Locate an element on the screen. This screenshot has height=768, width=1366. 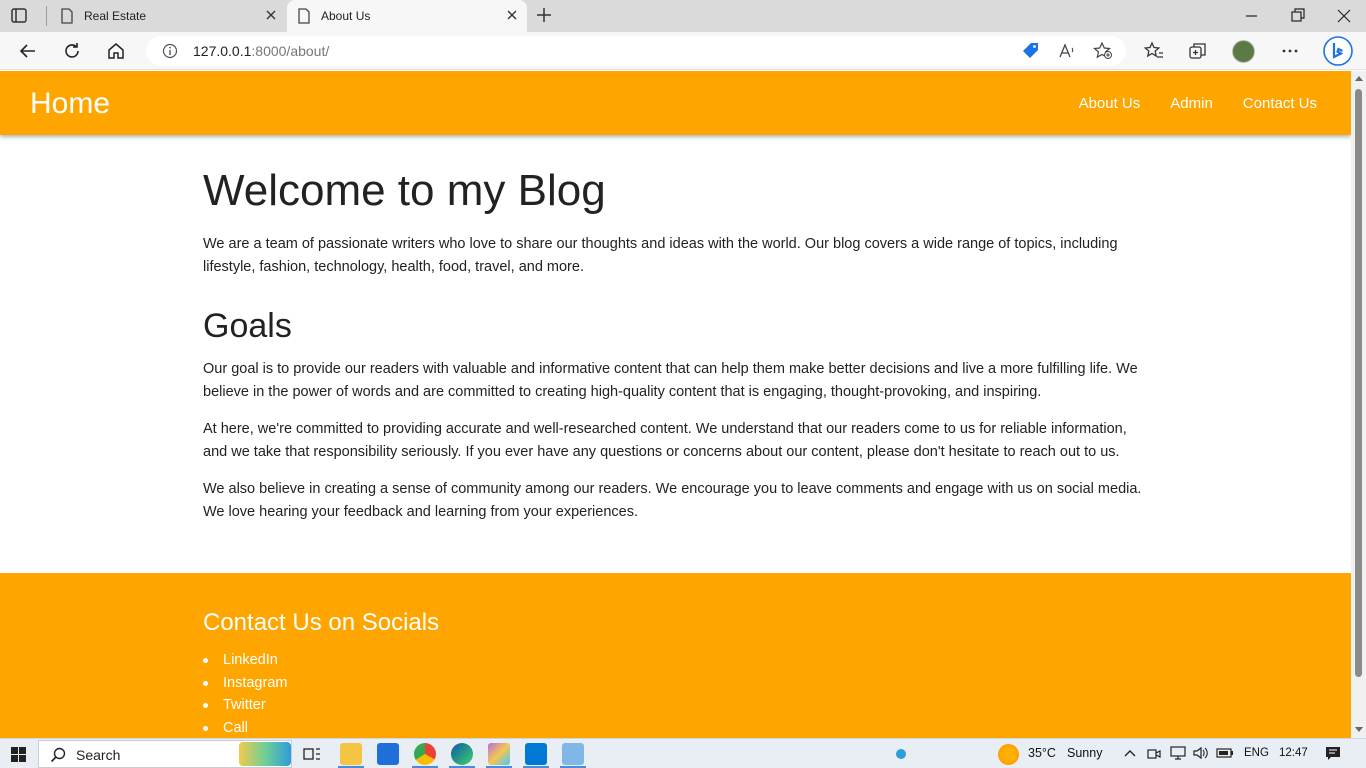
social-link-twitter: Twitter is located at coordinates (245, 705).